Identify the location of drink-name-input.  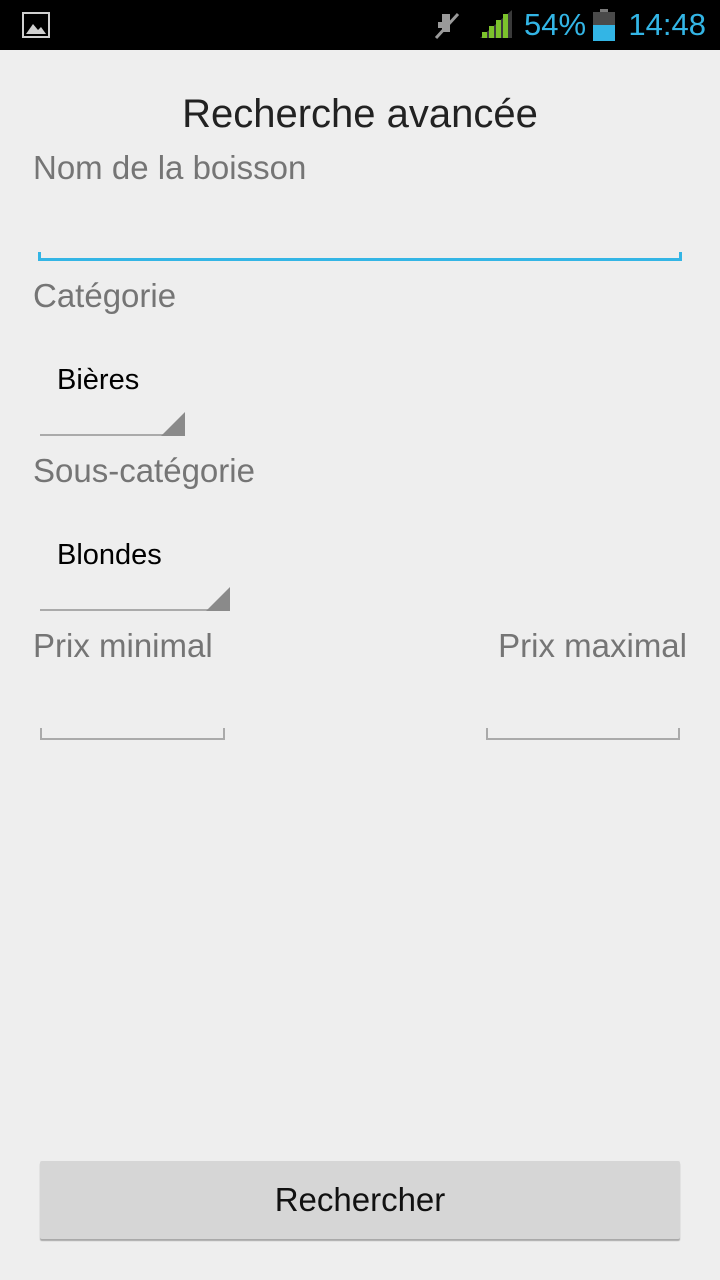
(360, 256).